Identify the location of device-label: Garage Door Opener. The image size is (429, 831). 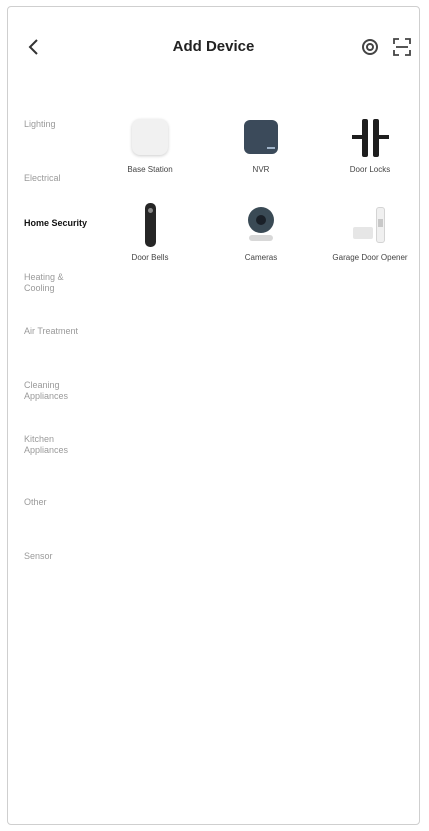
(370, 257).